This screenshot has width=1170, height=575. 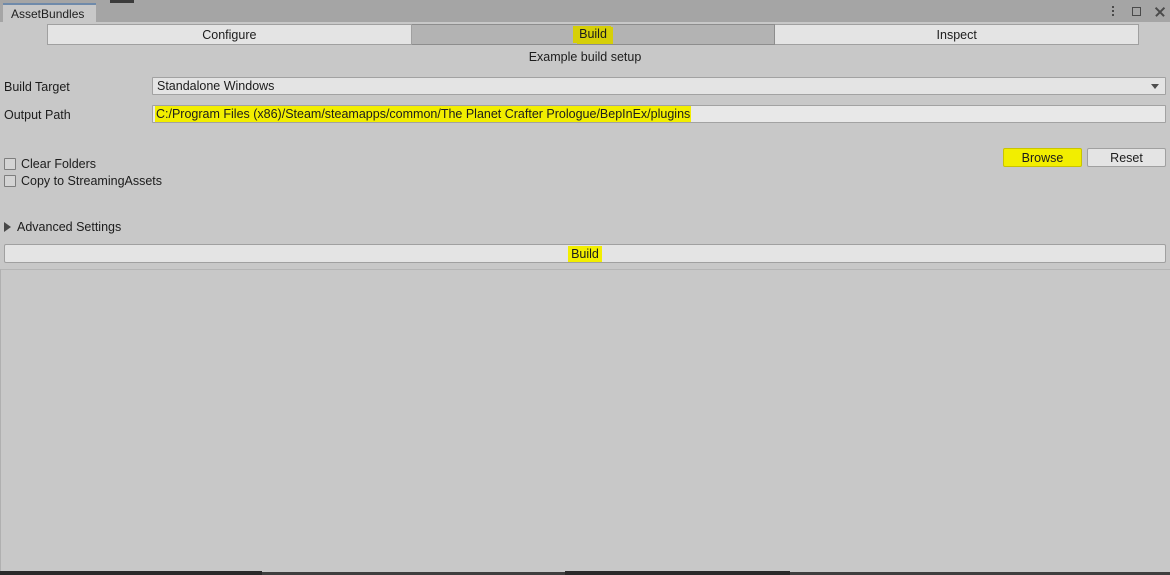 What do you see at coordinates (37, 87) in the screenshot?
I see `build-target-label: Build Target` at bounding box center [37, 87].